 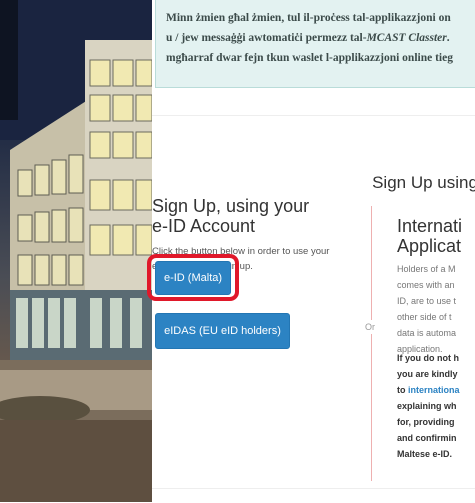 What do you see at coordinates (427, 374) in the screenshot?
I see `intl-bold-line: you are kindly` at bounding box center [427, 374].